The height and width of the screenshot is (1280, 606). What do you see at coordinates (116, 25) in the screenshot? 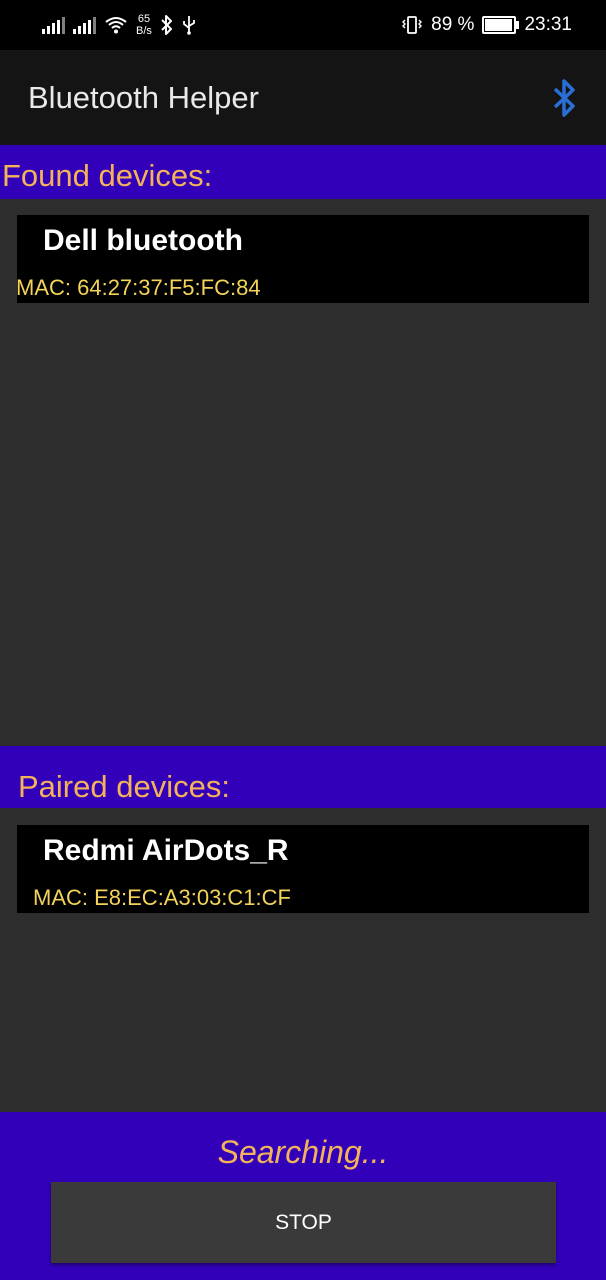
I see `wifi-icon` at bounding box center [116, 25].